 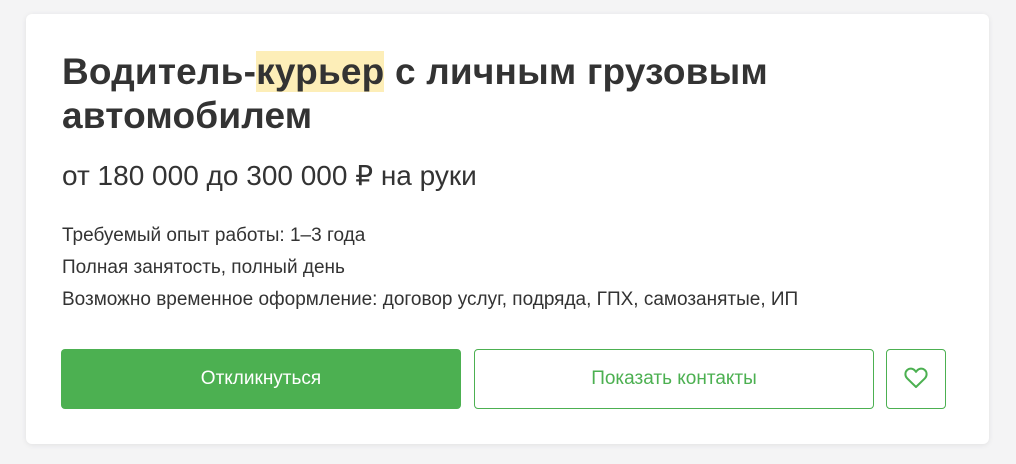 I want to click on favorite-button, so click(x=916, y=379).